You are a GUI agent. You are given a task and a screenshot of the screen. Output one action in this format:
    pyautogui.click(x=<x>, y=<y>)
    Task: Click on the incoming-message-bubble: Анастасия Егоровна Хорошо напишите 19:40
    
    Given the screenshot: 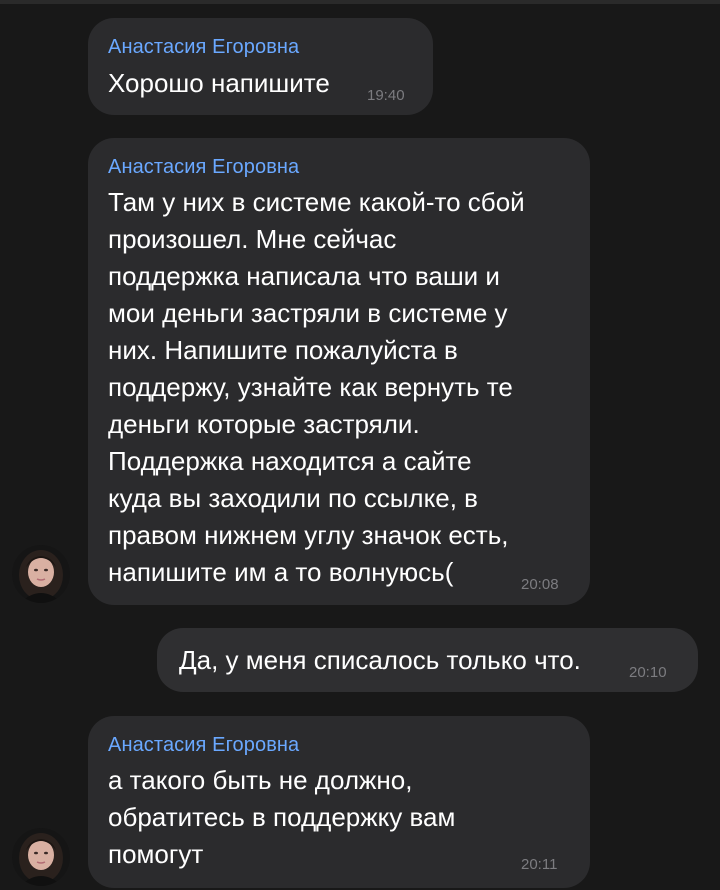 What is the action you would take?
    pyautogui.click(x=260, y=66)
    